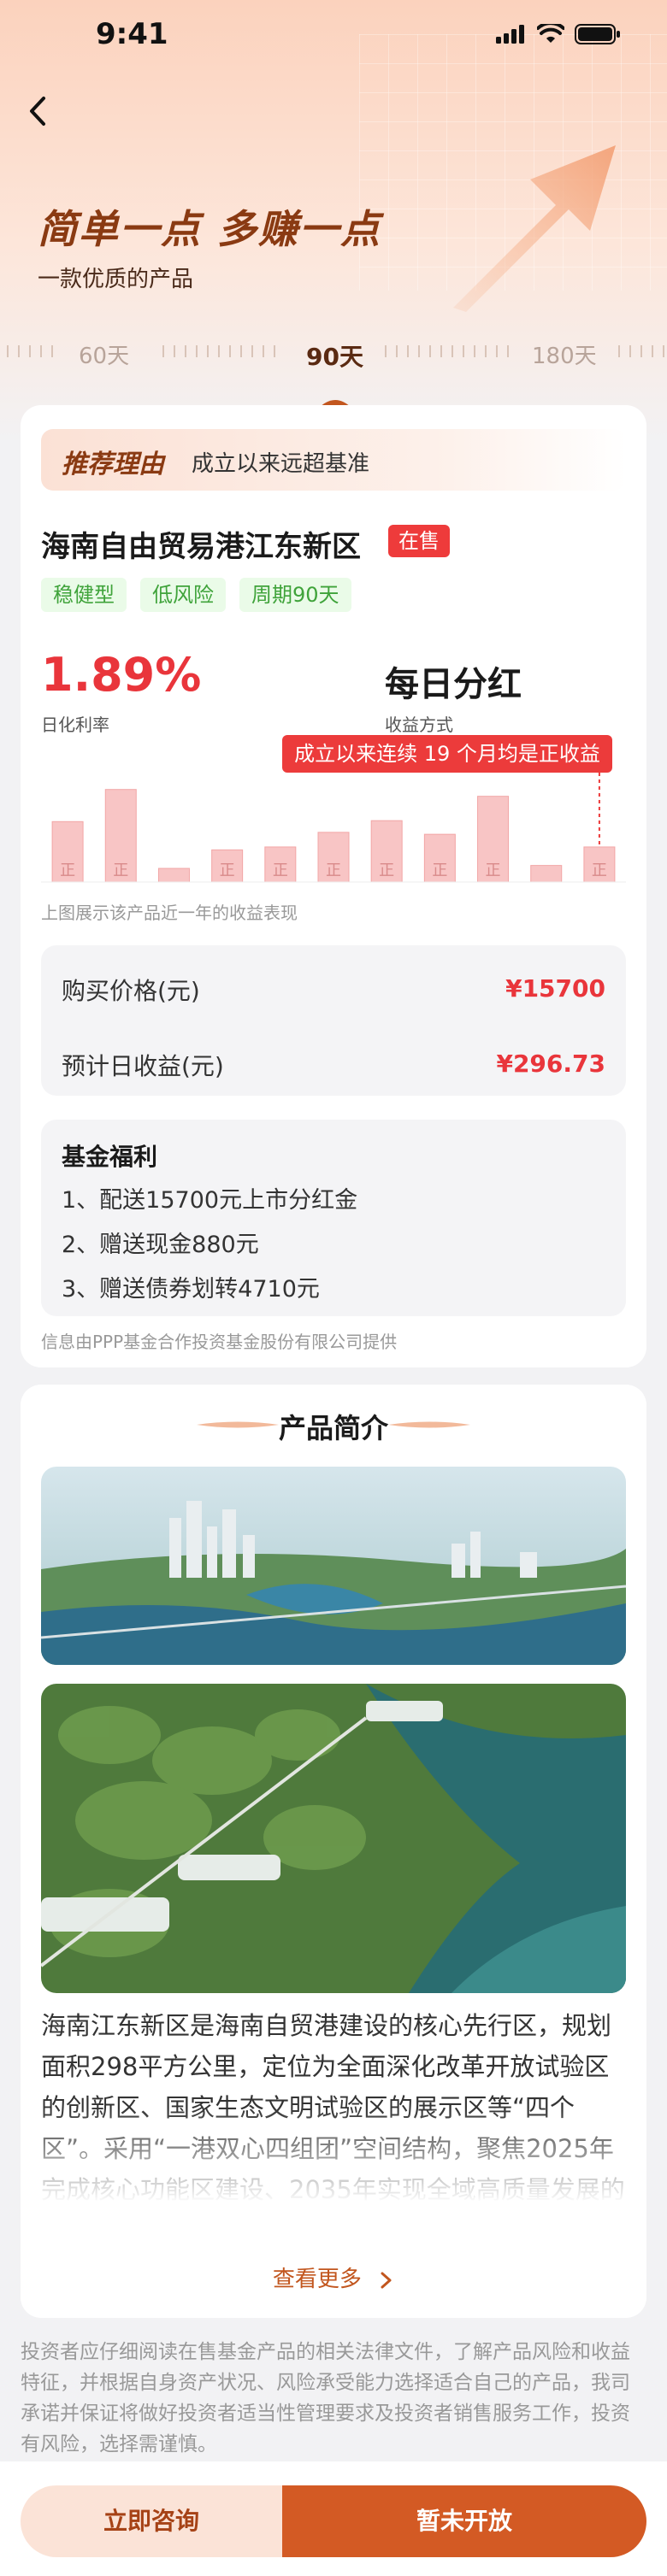  Describe the element at coordinates (191, 1289) in the screenshot. I see `benefit-item: 3、赠送债券划转4710元` at that location.